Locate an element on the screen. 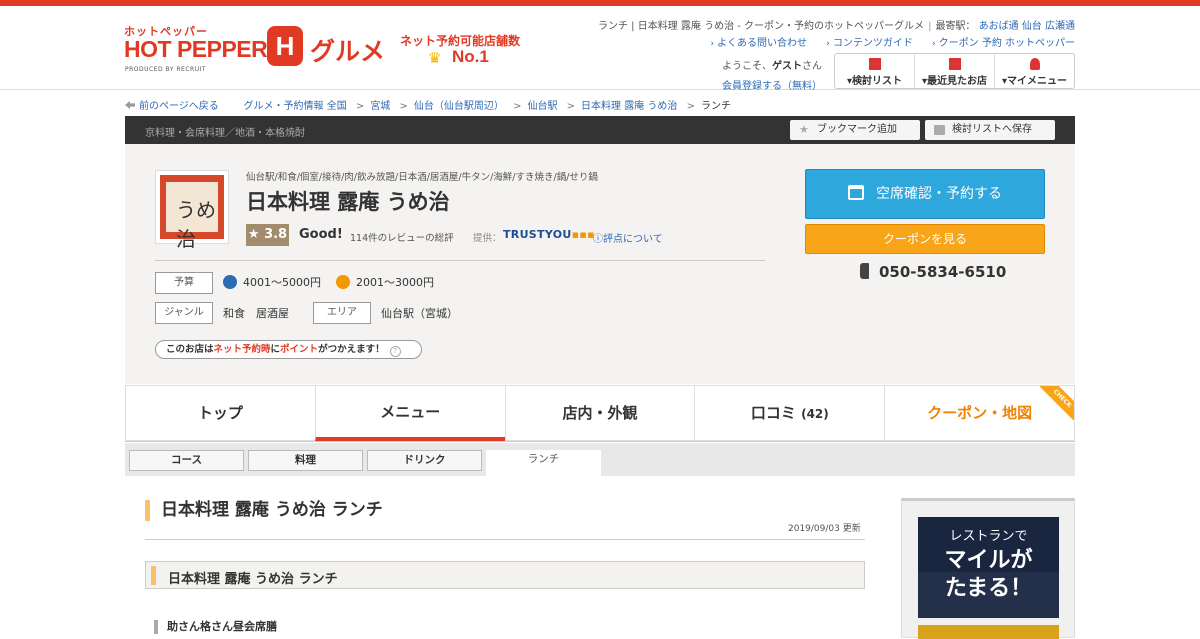  area-tag: エリア is located at coordinates (342, 313).